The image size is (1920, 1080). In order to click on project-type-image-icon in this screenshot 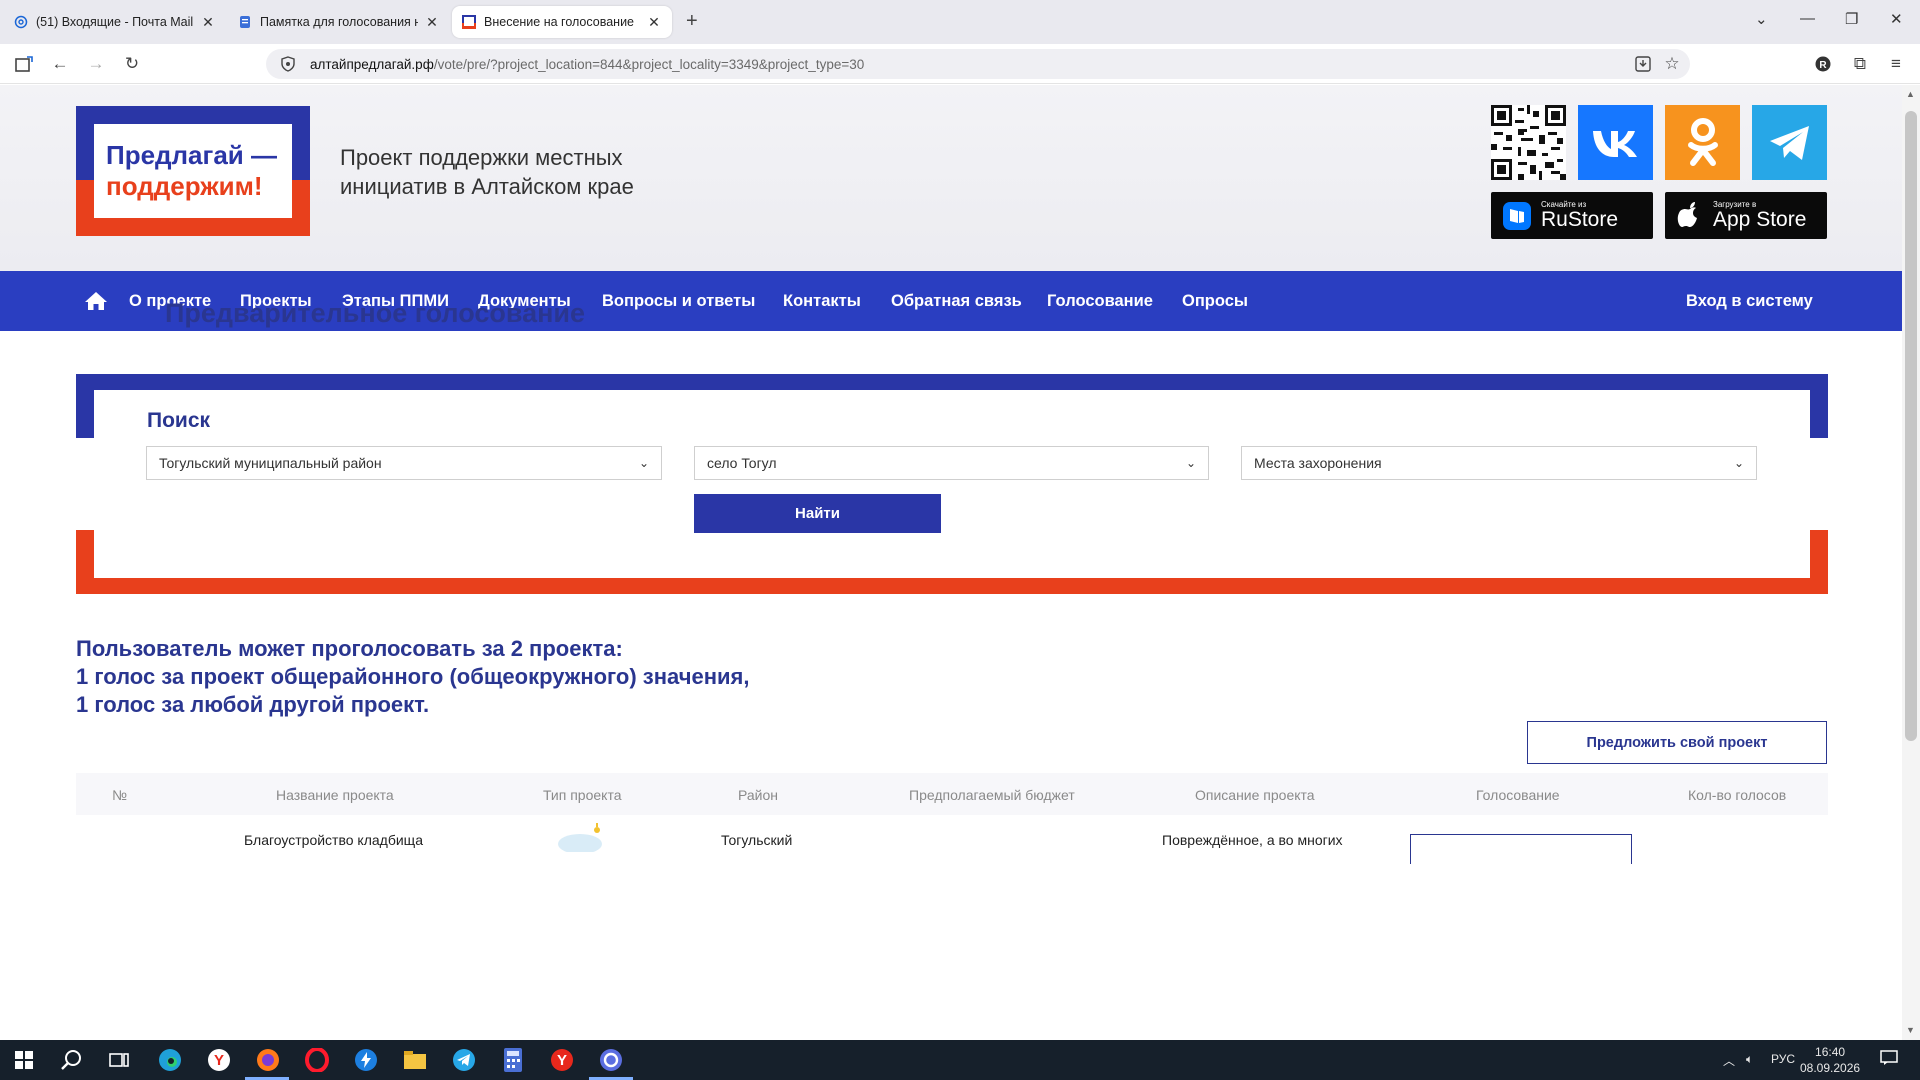, I will do `click(580, 837)`.